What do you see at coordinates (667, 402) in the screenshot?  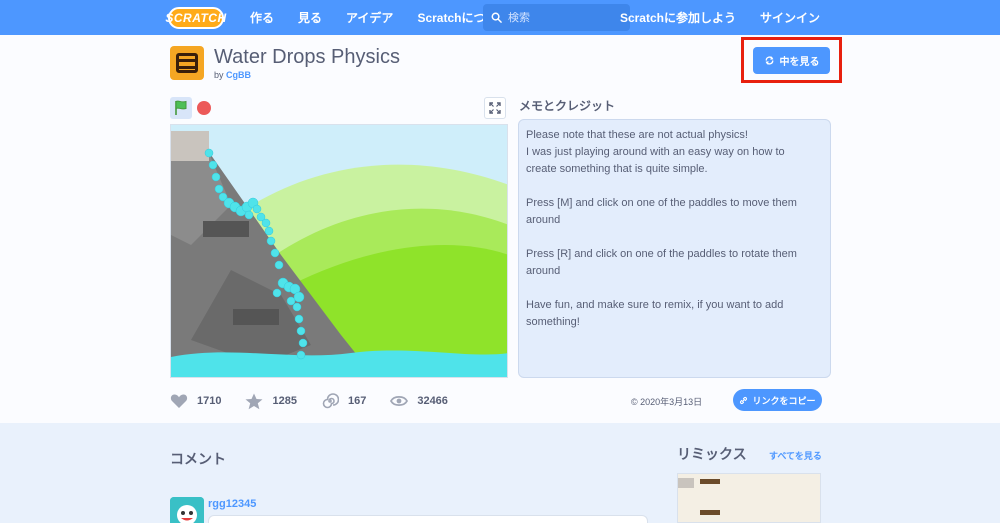 I see `share-date: © 2020年3月13日` at bounding box center [667, 402].